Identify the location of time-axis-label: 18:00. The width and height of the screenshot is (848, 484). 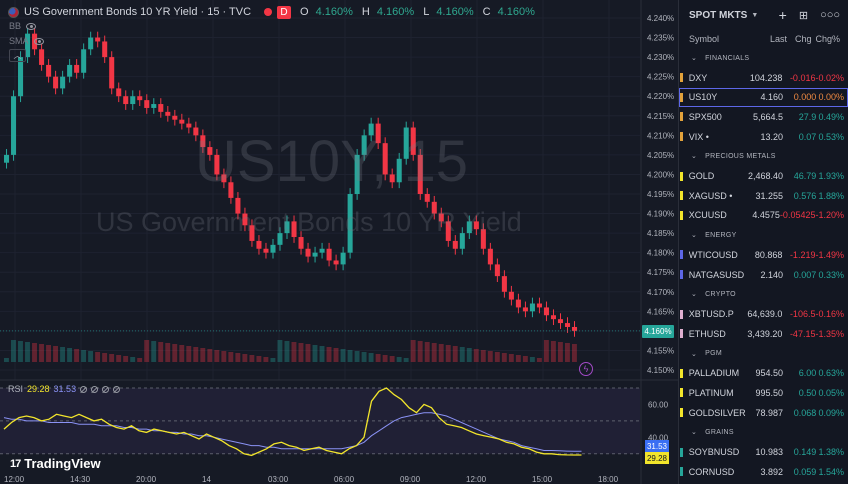
(608, 479).